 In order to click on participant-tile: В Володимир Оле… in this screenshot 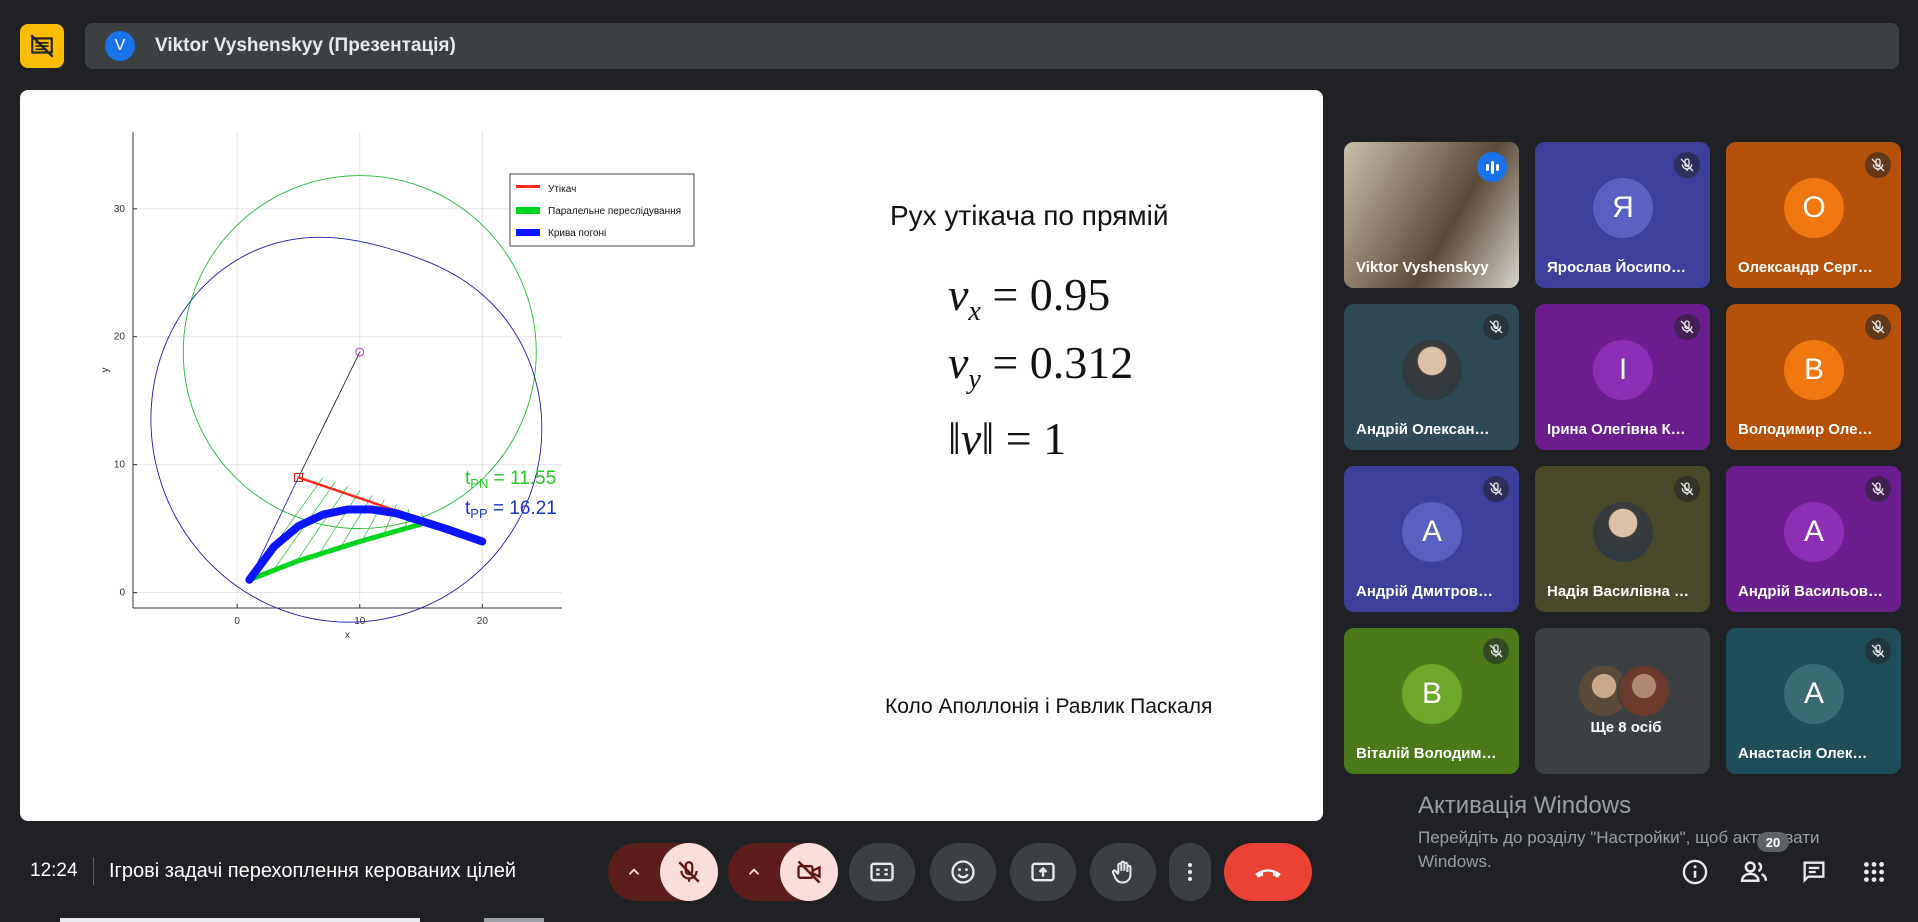, I will do `click(1813, 377)`.